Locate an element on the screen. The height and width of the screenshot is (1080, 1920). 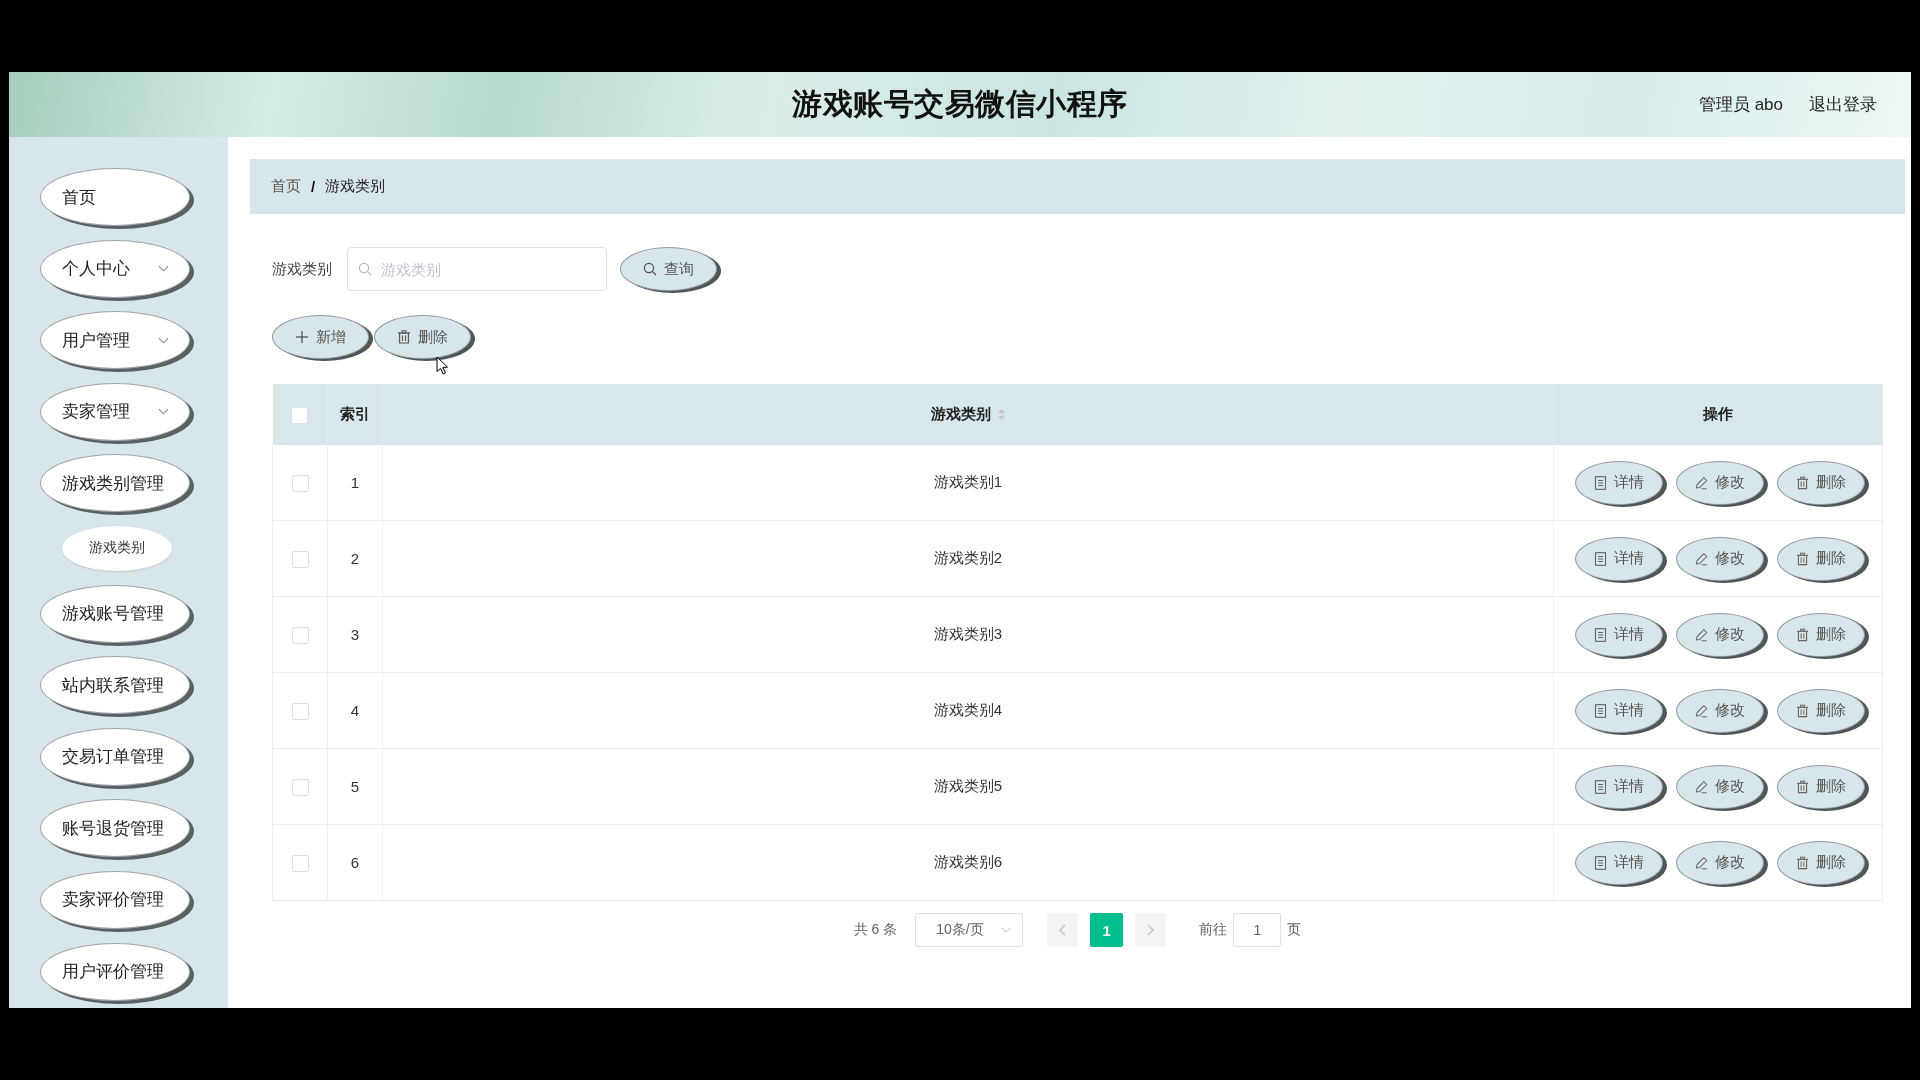
category-text: 游戏类别2 is located at coordinates (968, 557).